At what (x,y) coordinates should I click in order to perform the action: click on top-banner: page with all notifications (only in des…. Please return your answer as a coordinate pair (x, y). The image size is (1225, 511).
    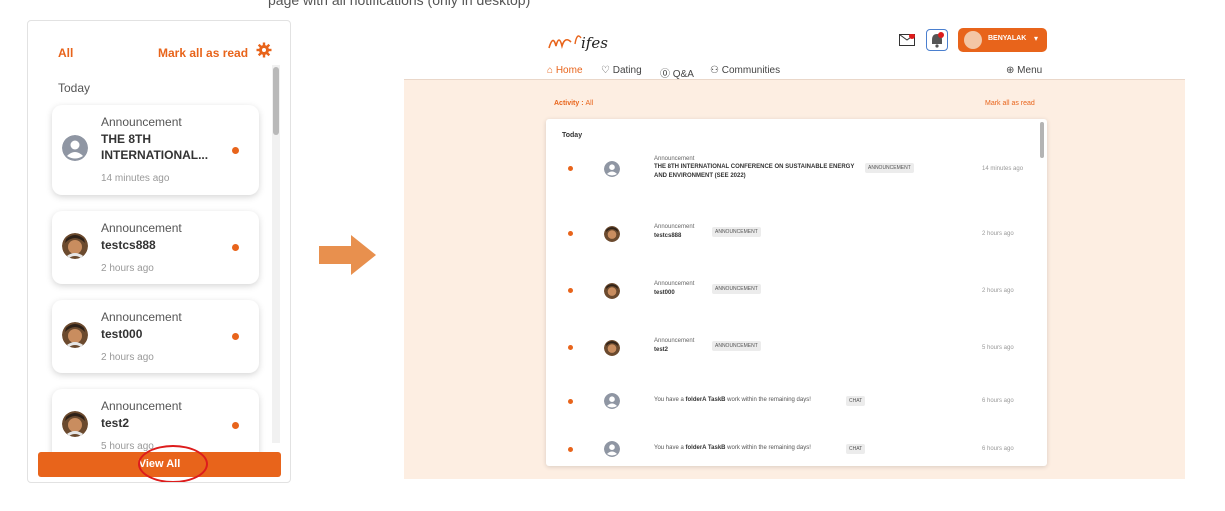
    Looking at the image, I should click on (612, 5).